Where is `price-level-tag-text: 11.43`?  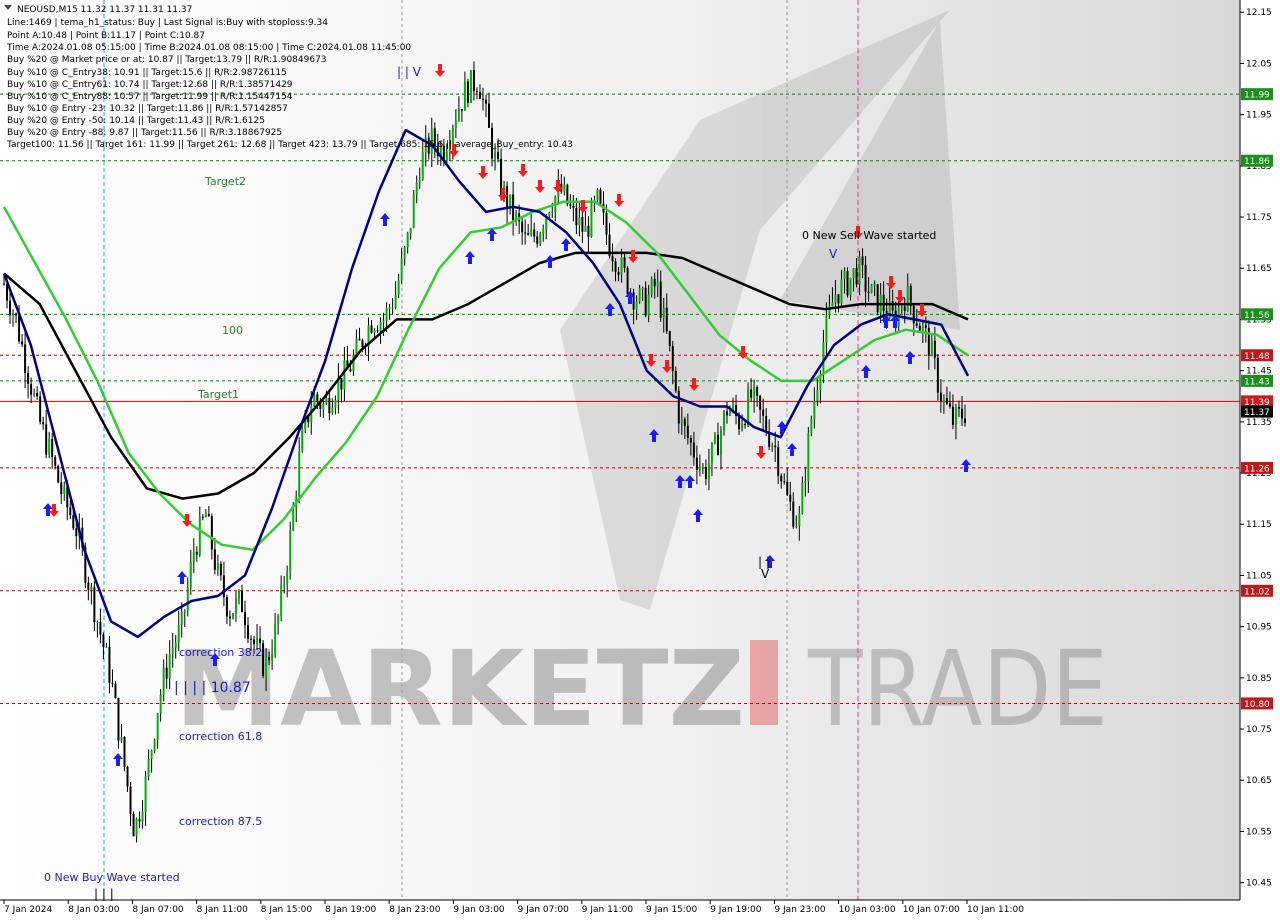
price-level-tag-text: 11.43 is located at coordinates (1257, 382).